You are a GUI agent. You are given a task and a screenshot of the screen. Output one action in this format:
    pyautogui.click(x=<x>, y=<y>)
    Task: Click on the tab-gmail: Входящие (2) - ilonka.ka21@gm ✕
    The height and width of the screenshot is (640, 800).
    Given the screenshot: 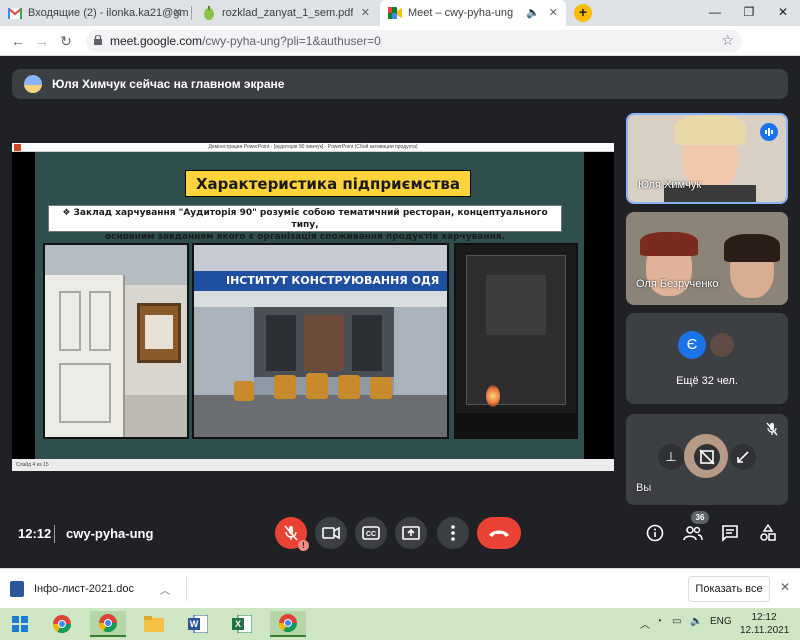 What is the action you would take?
    pyautogui.click(x=95, y=13)
    